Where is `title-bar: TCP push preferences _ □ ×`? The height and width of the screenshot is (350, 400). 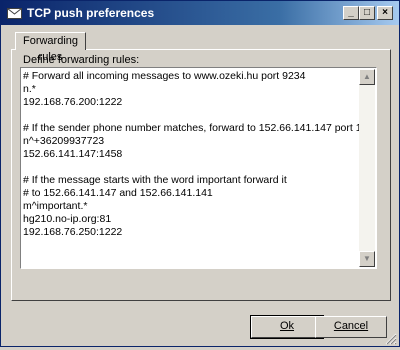 title-bar: TCP push preferences _ □ × is located at coordinates (200, 13).